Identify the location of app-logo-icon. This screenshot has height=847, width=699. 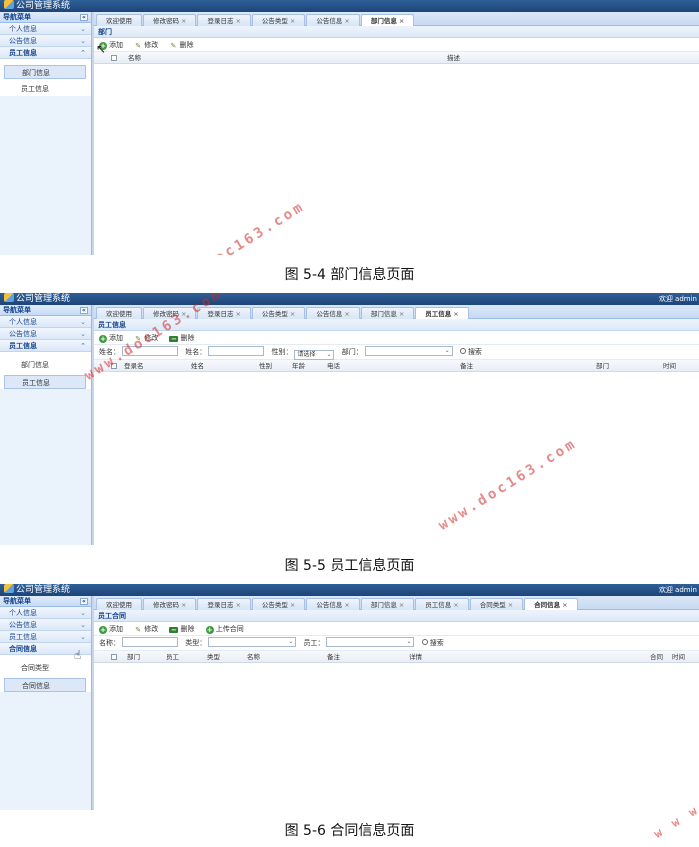
(9, 297).